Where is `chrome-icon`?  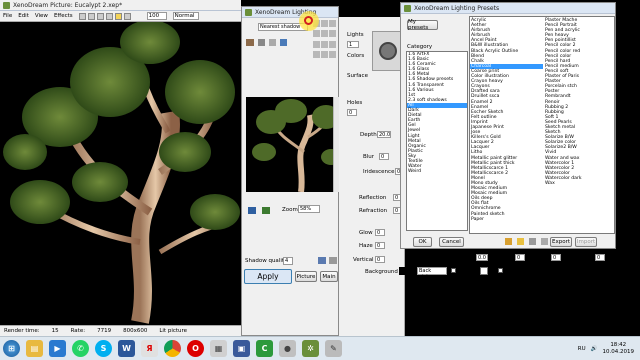 chrome-icon is located at coordinates (172, 348).